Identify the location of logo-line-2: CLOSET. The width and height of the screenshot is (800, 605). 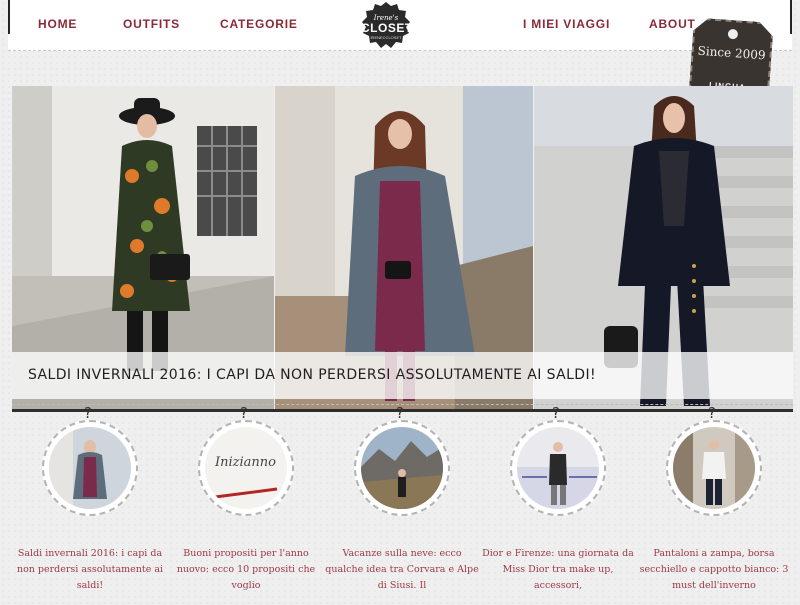
(387, 28).